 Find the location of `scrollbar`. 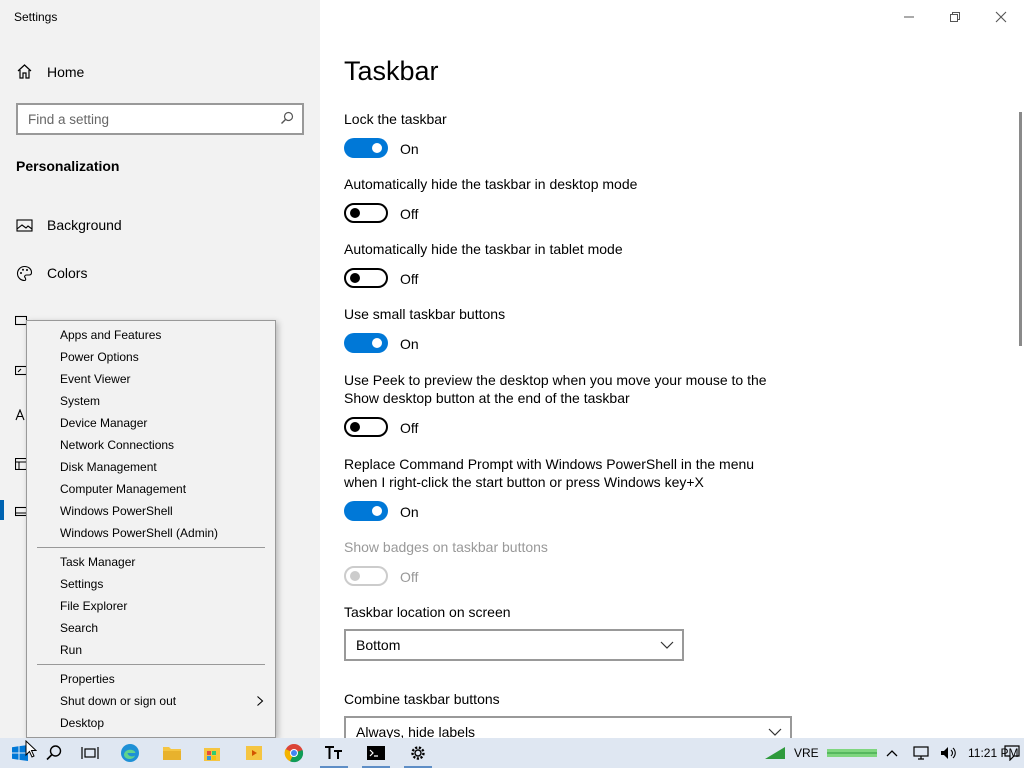

scrollbar is located at coordinates (1020, 229).